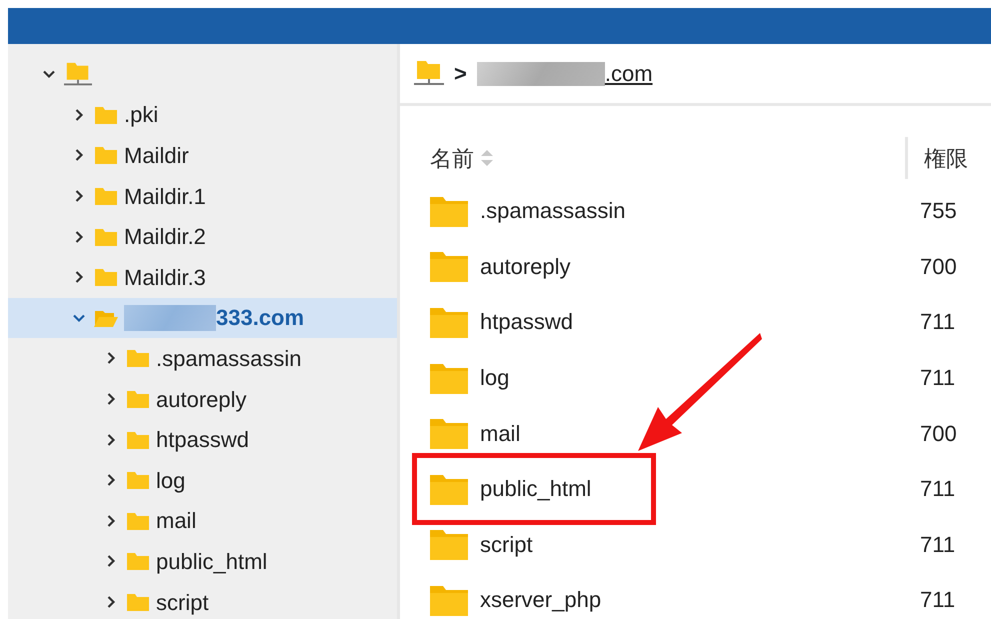 This screenshot has height=619, width=991. What do you see at coordinates (156, 156) in the screenshot?
I see `tree-item-label: Maildir` at bounding box center [156, 156].